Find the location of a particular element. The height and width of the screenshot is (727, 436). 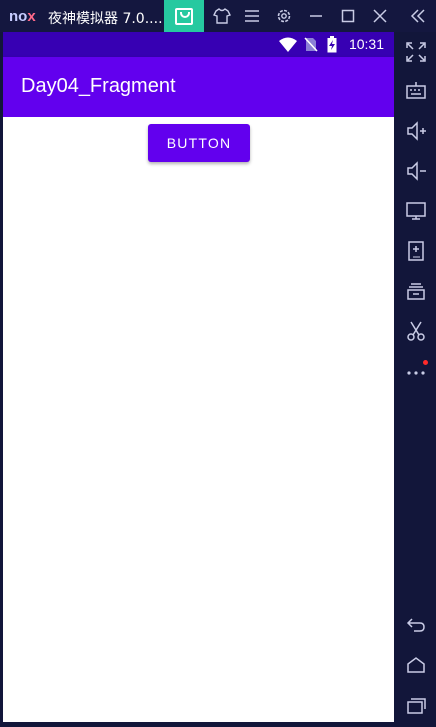

close-button is located at coordinates (380, 16).